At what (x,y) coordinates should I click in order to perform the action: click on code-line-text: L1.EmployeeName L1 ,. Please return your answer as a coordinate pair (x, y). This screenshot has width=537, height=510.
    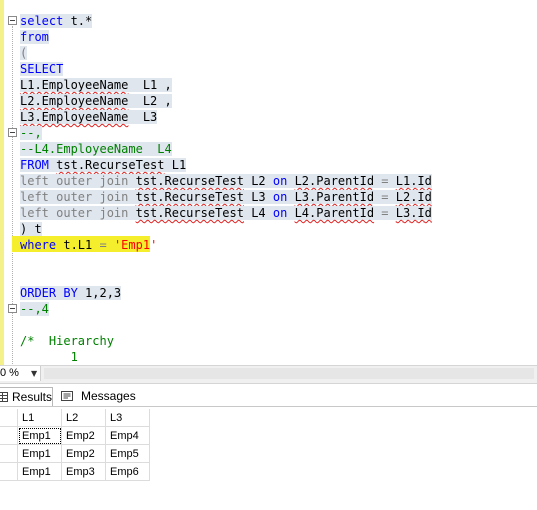
    Looking at the image, I should click on (96, 85).